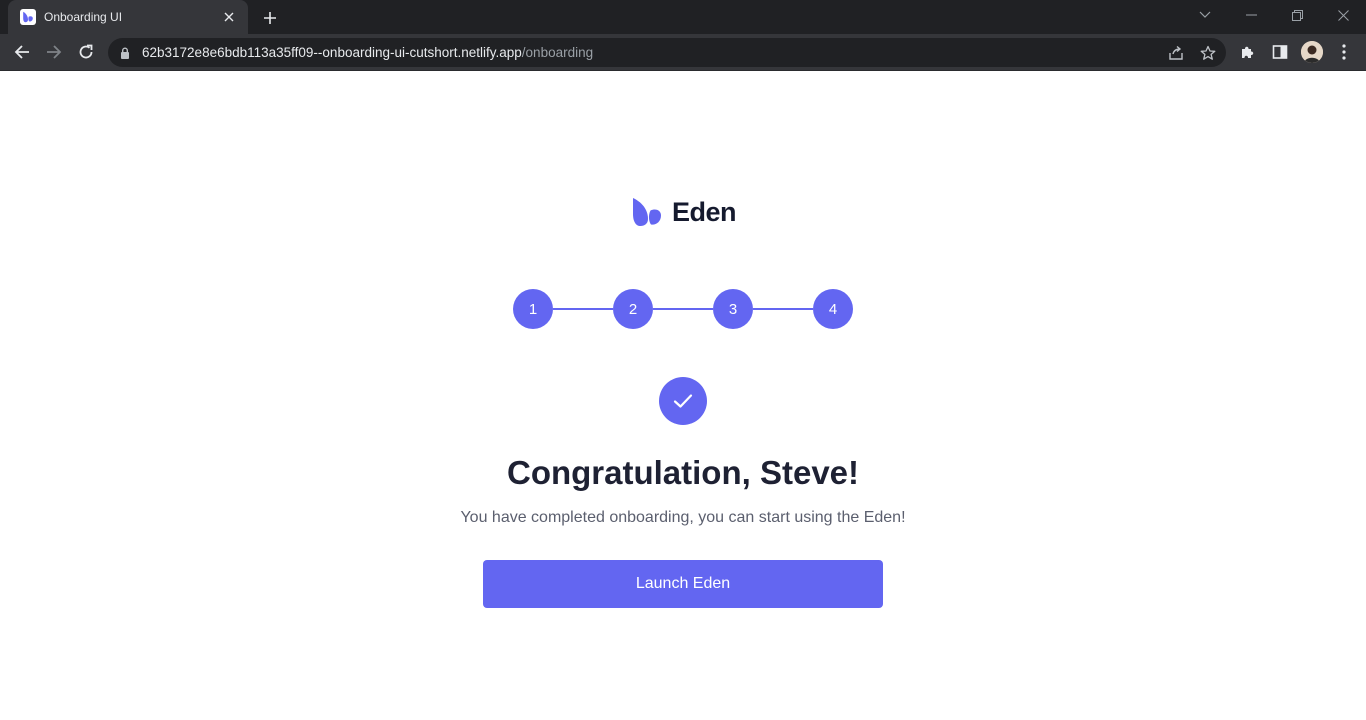 Image resolution: width=1366 pixels, height=720 pixels. What do you see at coordinates (683, 584) in the screenshot?
I see `launch-eden-button: Launch Eden` at bounding box center [683, 584].